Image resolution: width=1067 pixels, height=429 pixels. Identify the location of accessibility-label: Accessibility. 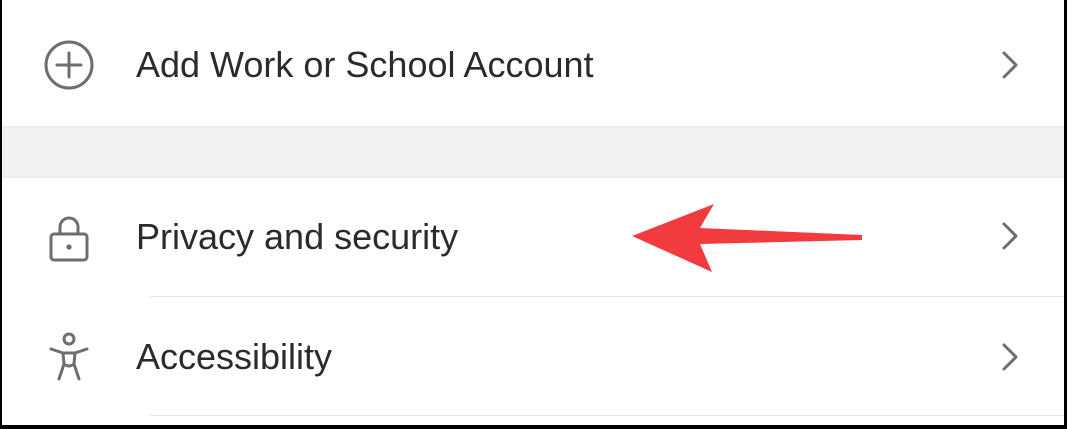
(234, 356).